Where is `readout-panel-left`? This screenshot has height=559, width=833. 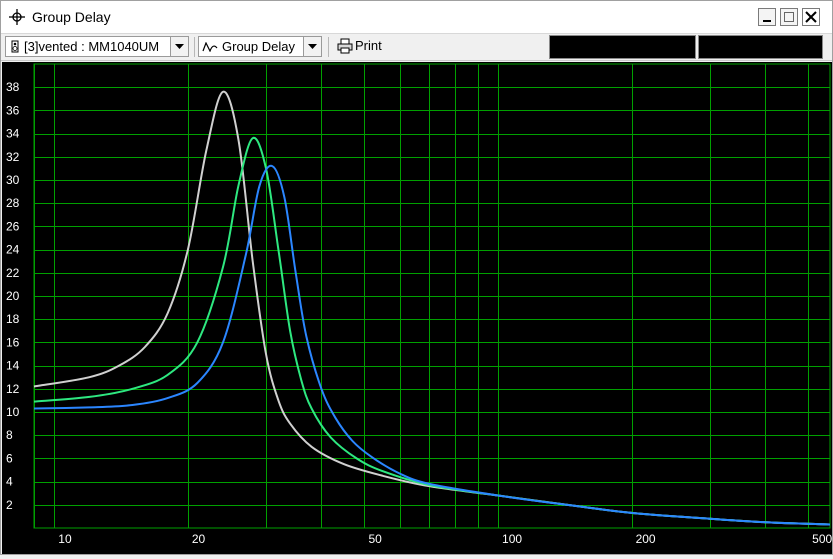
readout-panel-left is located at coordinates (622, 47).